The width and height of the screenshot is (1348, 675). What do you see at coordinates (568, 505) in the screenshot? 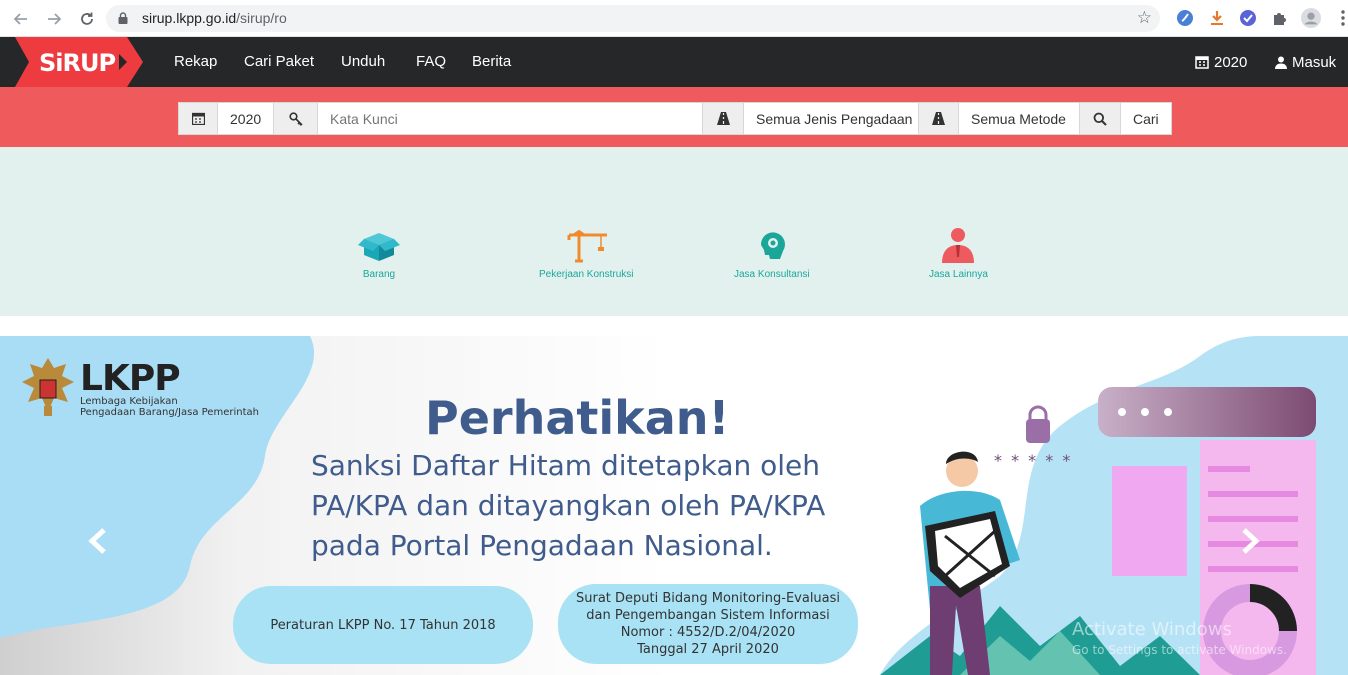
I see `banner-line-2: PA/KPA dan ditayangkan oleh PA/KPA` at bounding box center [568, 505].